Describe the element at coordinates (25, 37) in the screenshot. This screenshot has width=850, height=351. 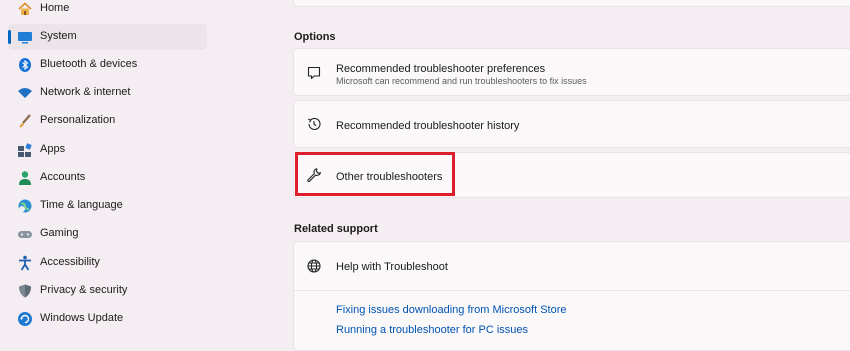
I see `system-icon` at that location.